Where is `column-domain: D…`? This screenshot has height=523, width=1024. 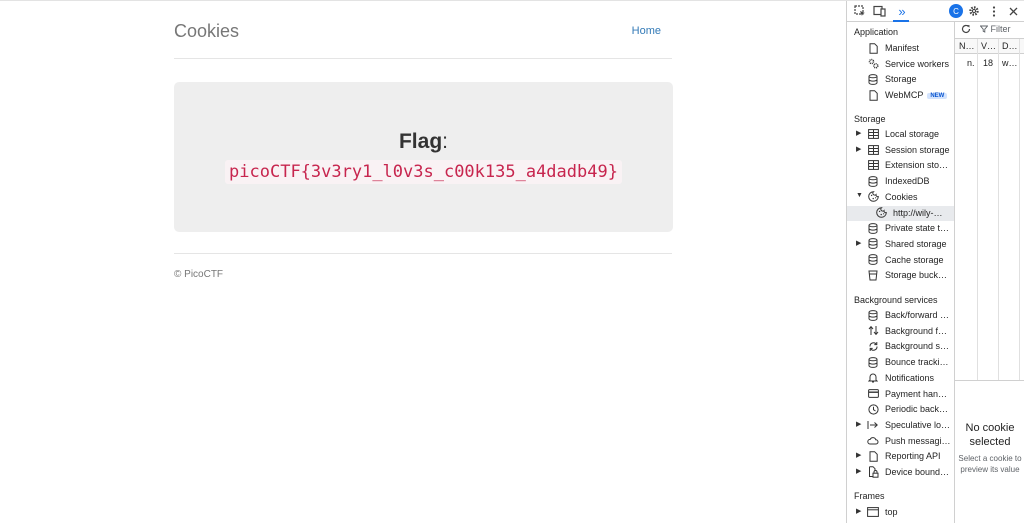 column-domain: D… is located at coordinates (1010, 46).